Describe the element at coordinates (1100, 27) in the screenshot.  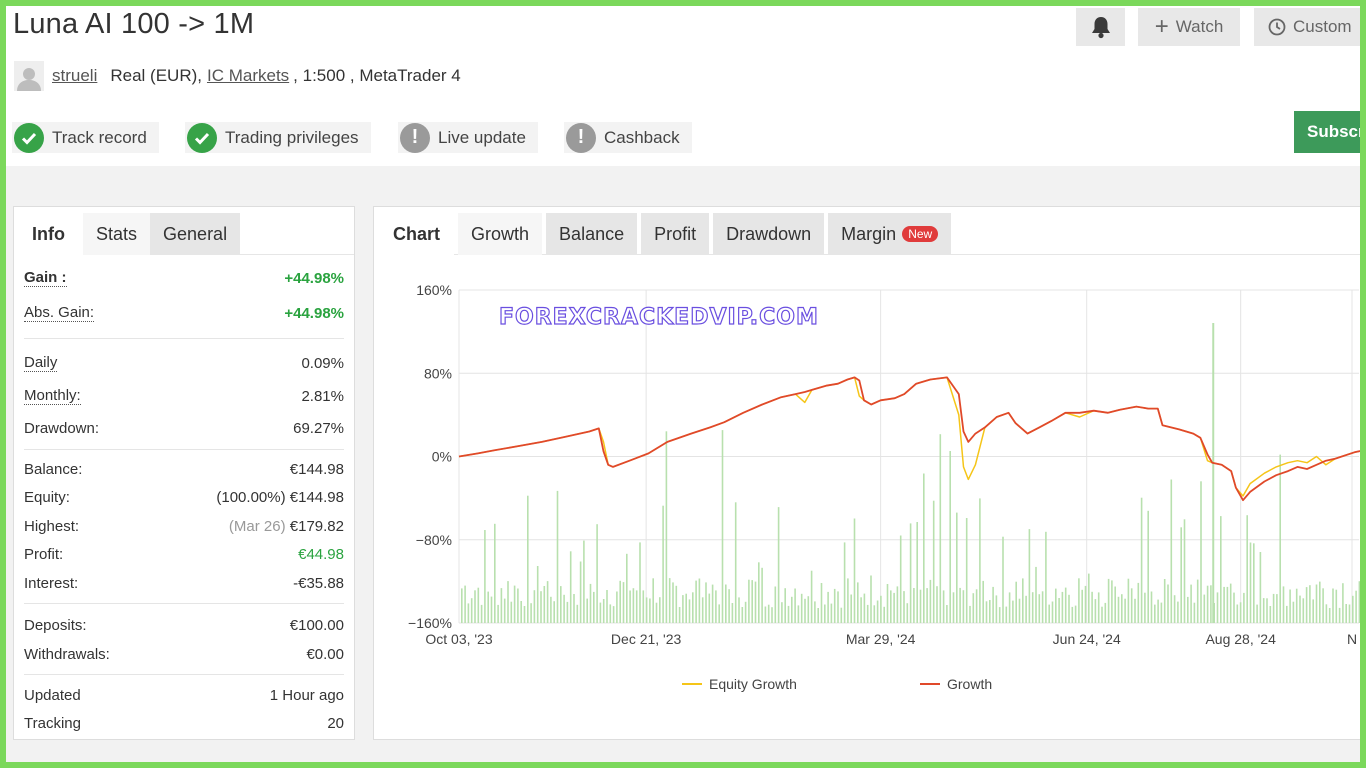
I see `notification-button` at that location.